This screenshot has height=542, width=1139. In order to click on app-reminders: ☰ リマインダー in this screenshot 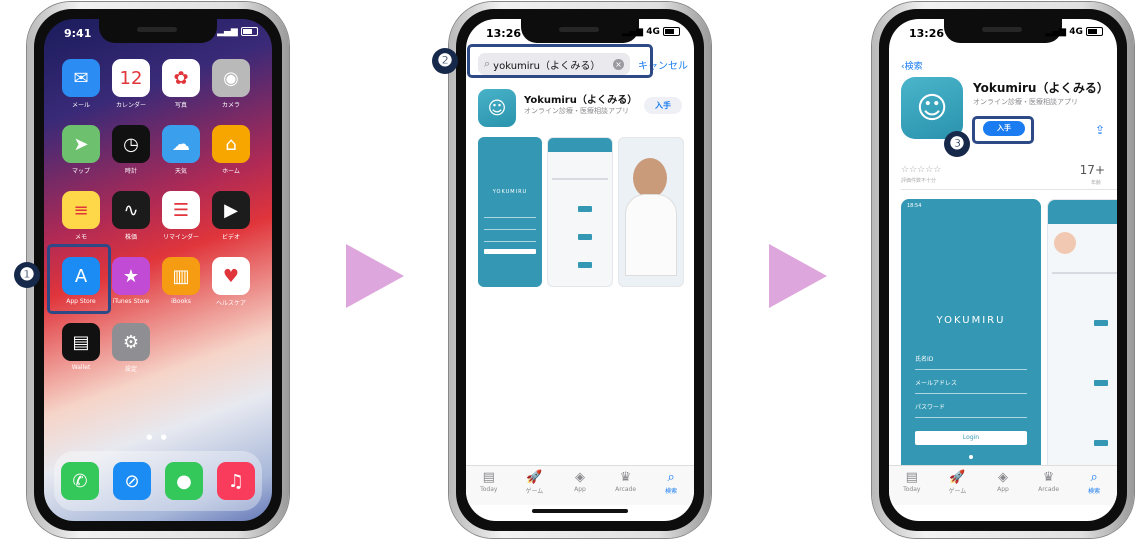, I will do `click(181, 216)`.